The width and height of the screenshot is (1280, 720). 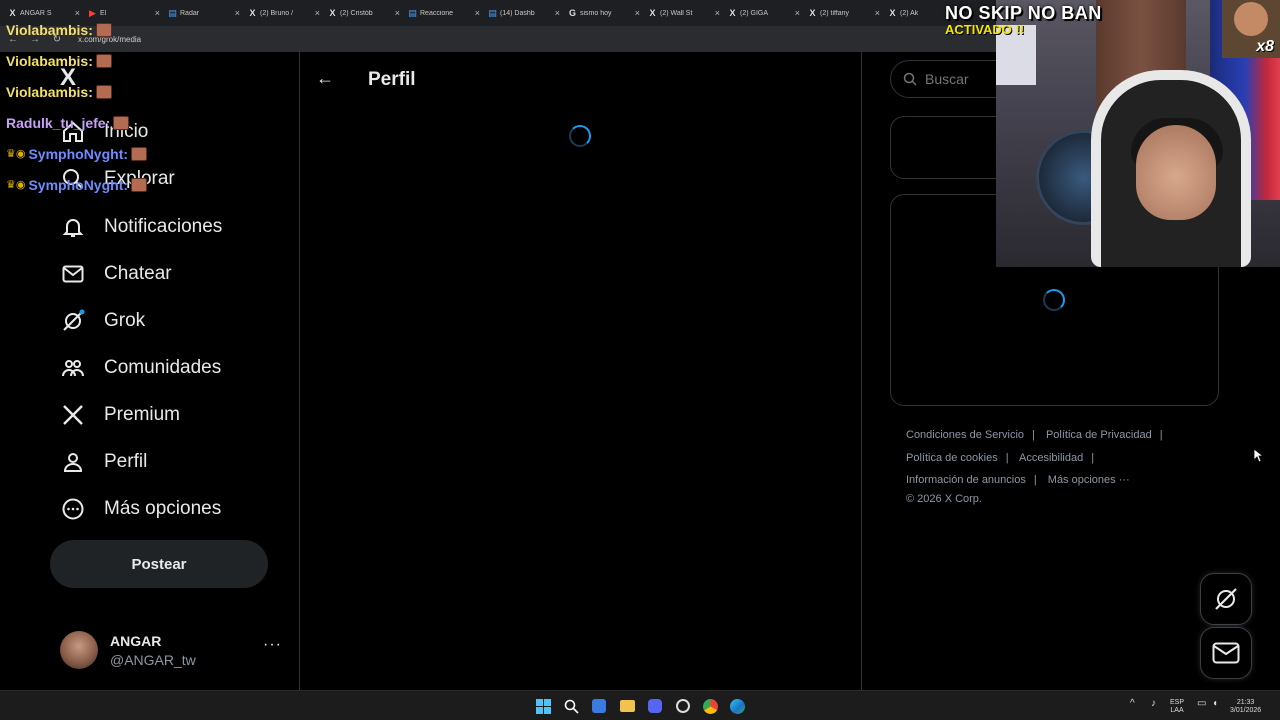 What do you see at coordinates (163, 226) in the screenshot?
I see `sidebar-item-label: Notificaciones` at bounding box center [163, 226].